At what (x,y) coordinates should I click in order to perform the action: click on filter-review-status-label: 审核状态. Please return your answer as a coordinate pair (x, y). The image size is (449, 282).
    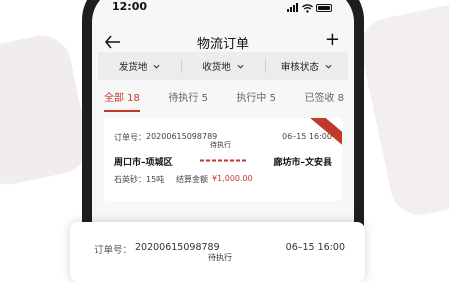
    Looking at the image, I should click on (299, 67).